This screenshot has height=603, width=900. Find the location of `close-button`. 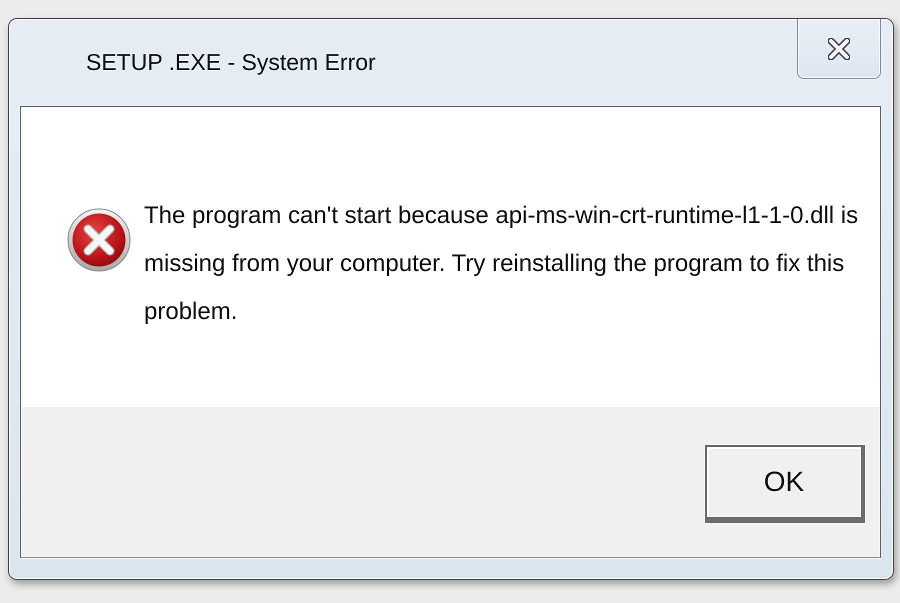

close-button is located at coordinates (839, 49).